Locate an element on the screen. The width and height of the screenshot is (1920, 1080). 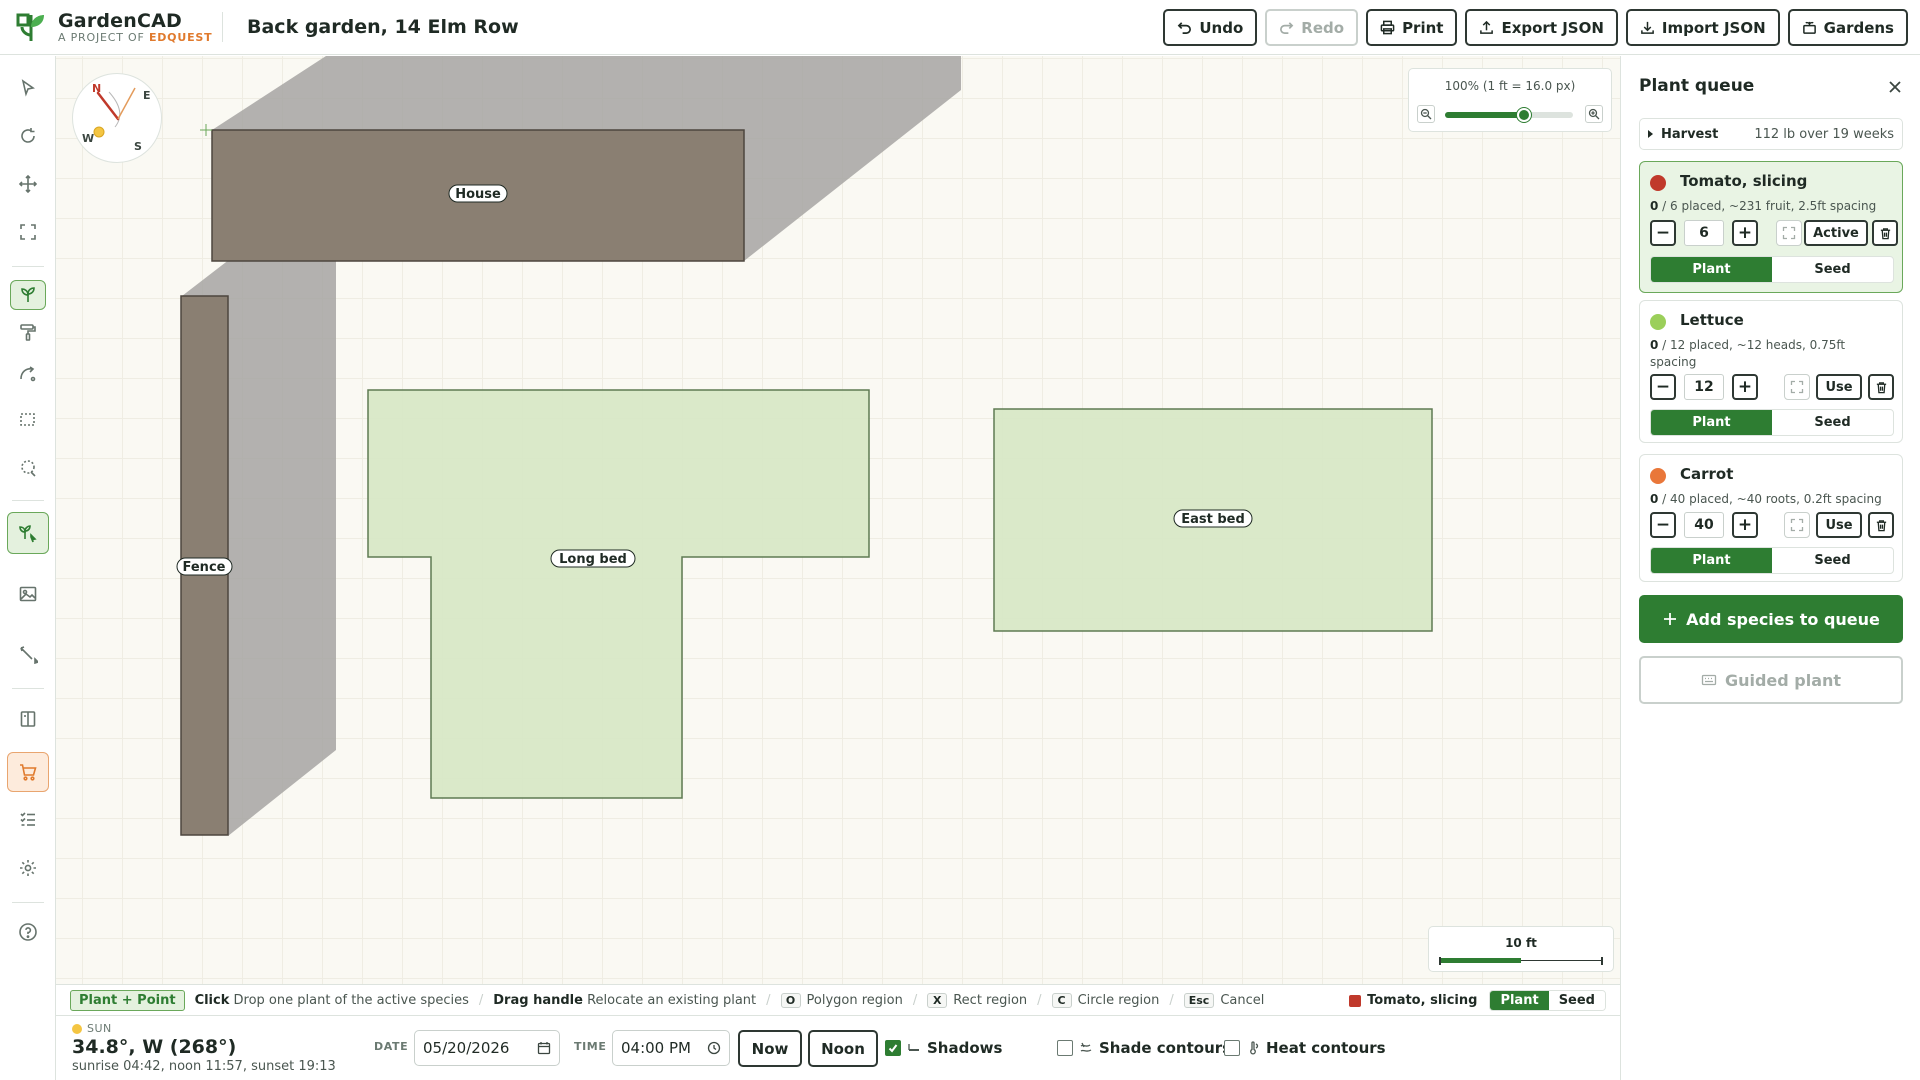
redo-icon is located at coordinates (1287, 28).